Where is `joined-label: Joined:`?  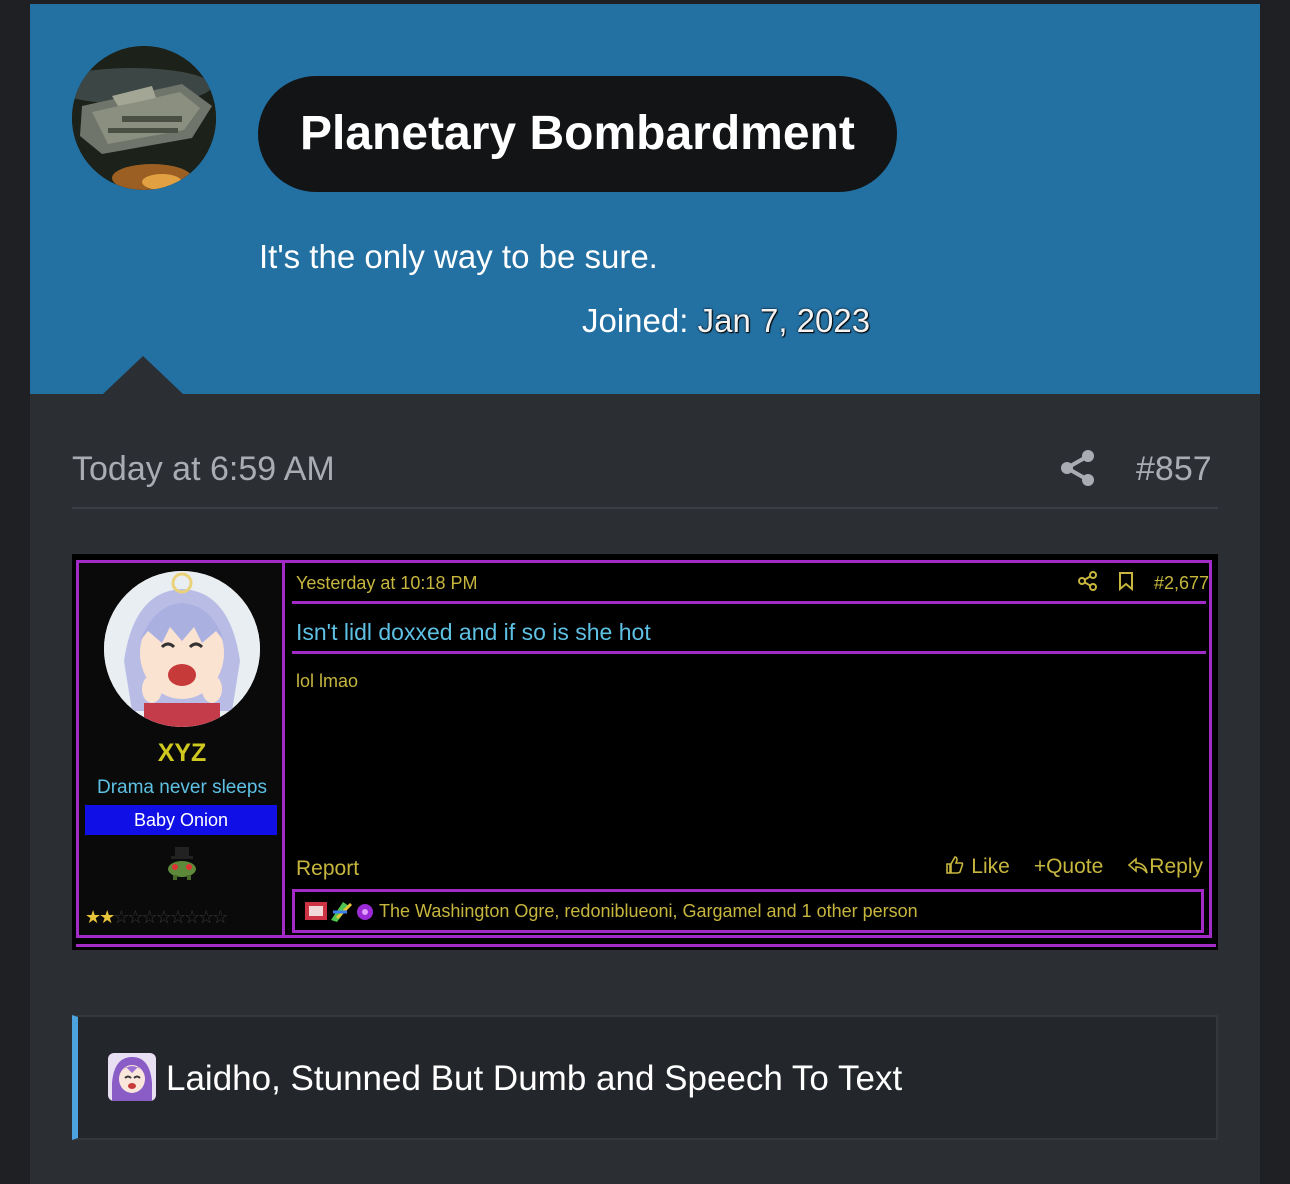 joined-label: Joined: is located at coordinates (635, 320).